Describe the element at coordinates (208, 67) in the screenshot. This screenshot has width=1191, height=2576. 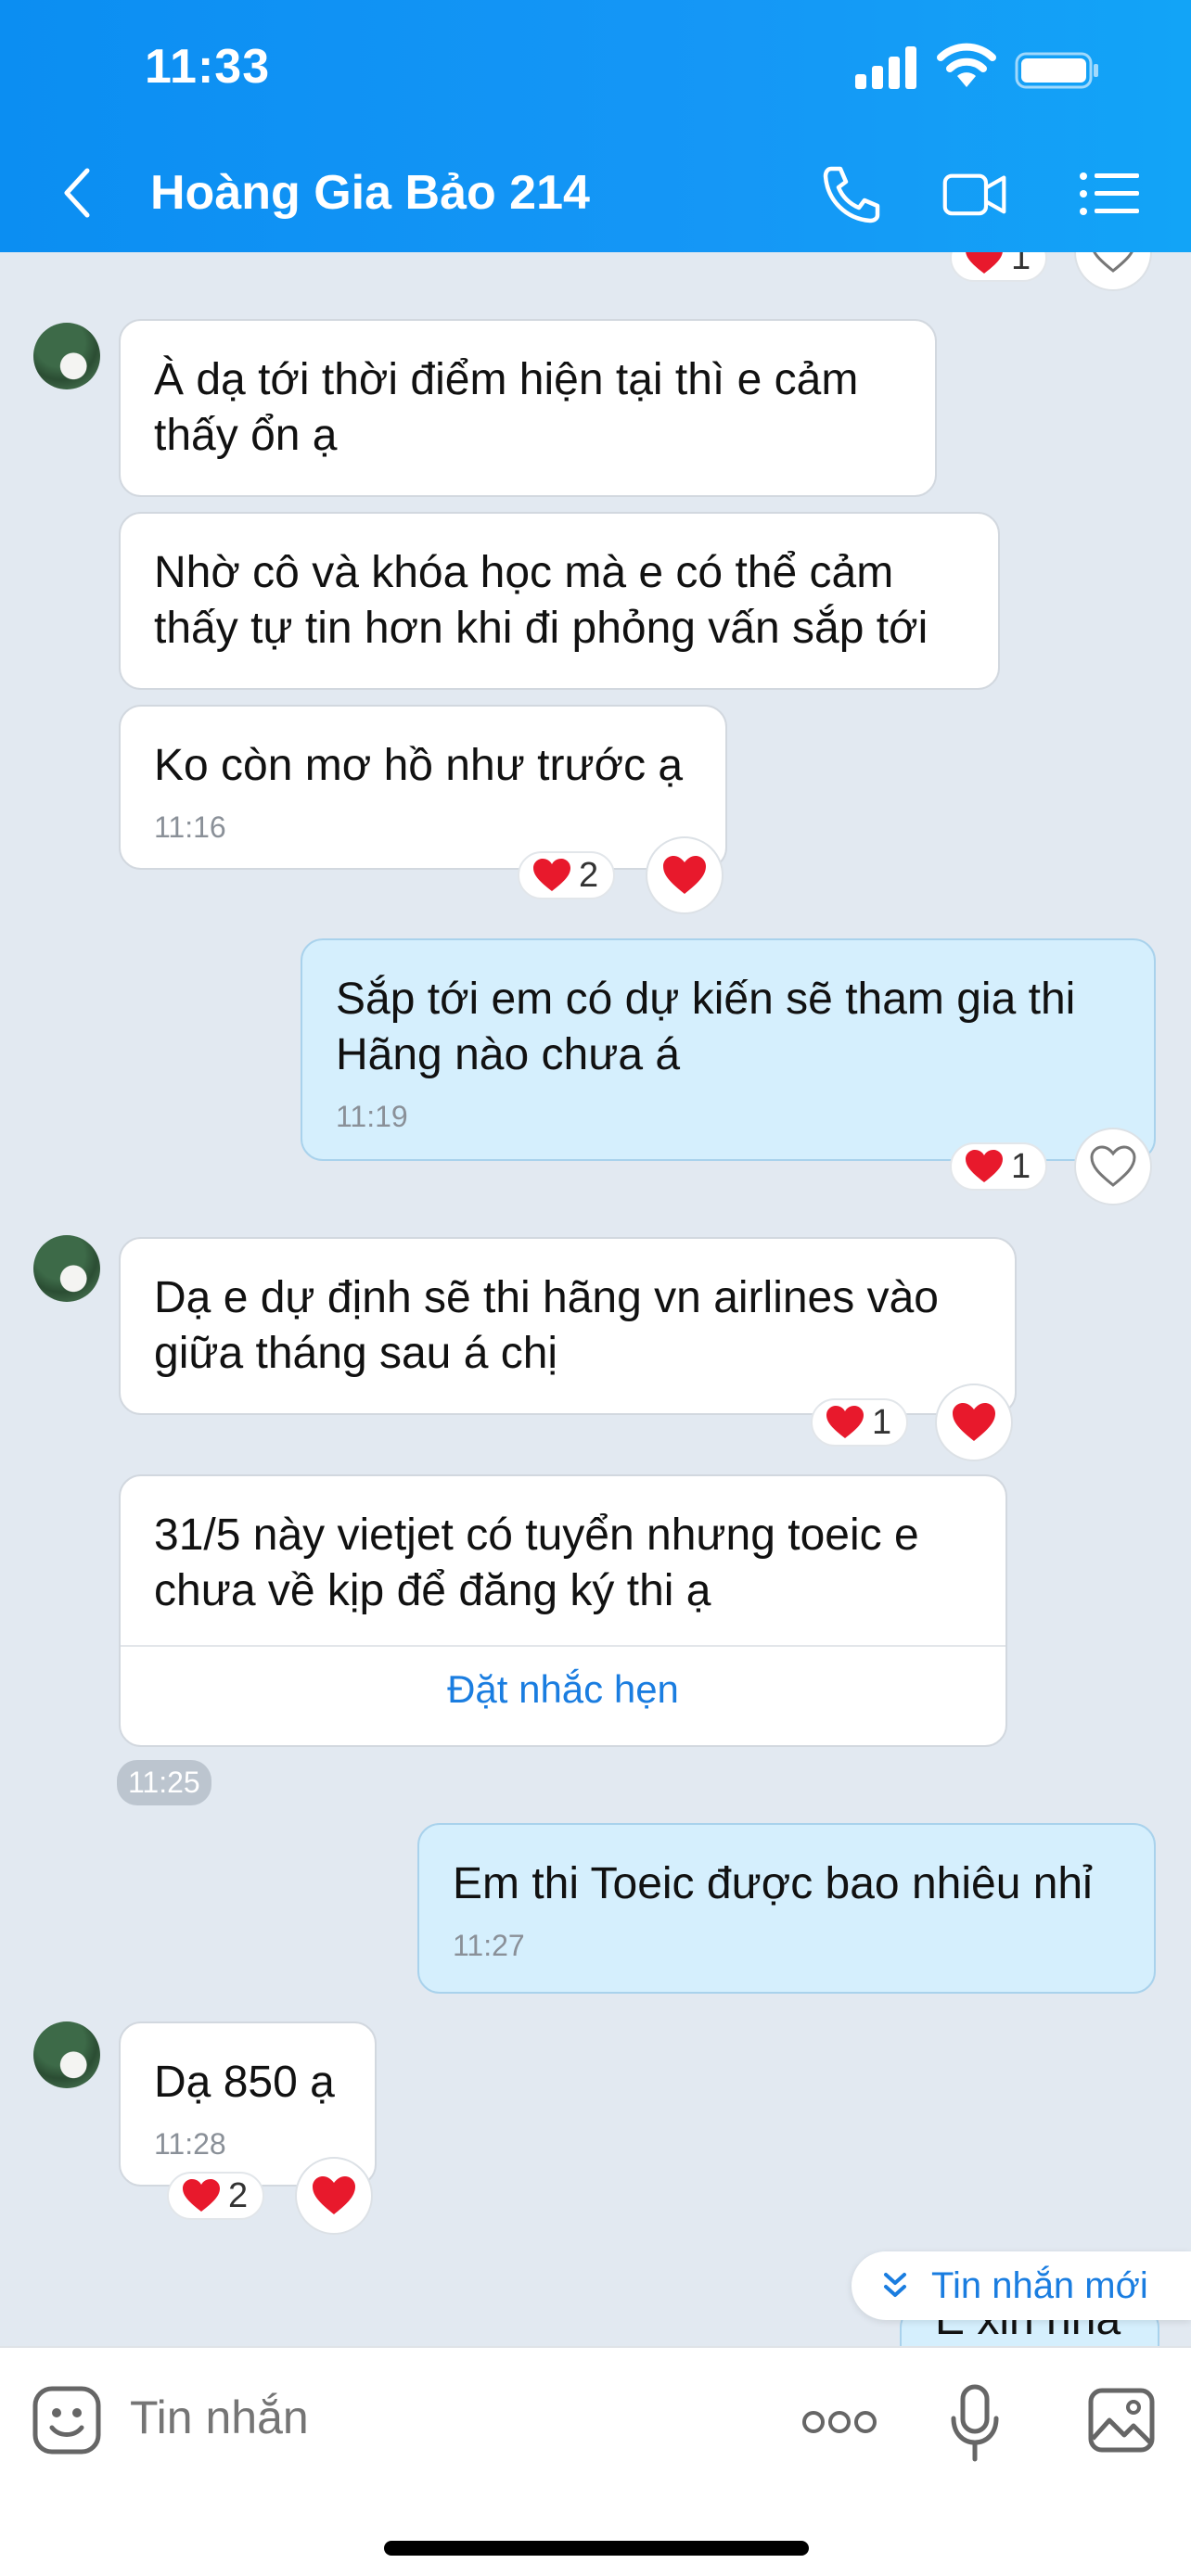
I see `status-time: 11:33` at that location.